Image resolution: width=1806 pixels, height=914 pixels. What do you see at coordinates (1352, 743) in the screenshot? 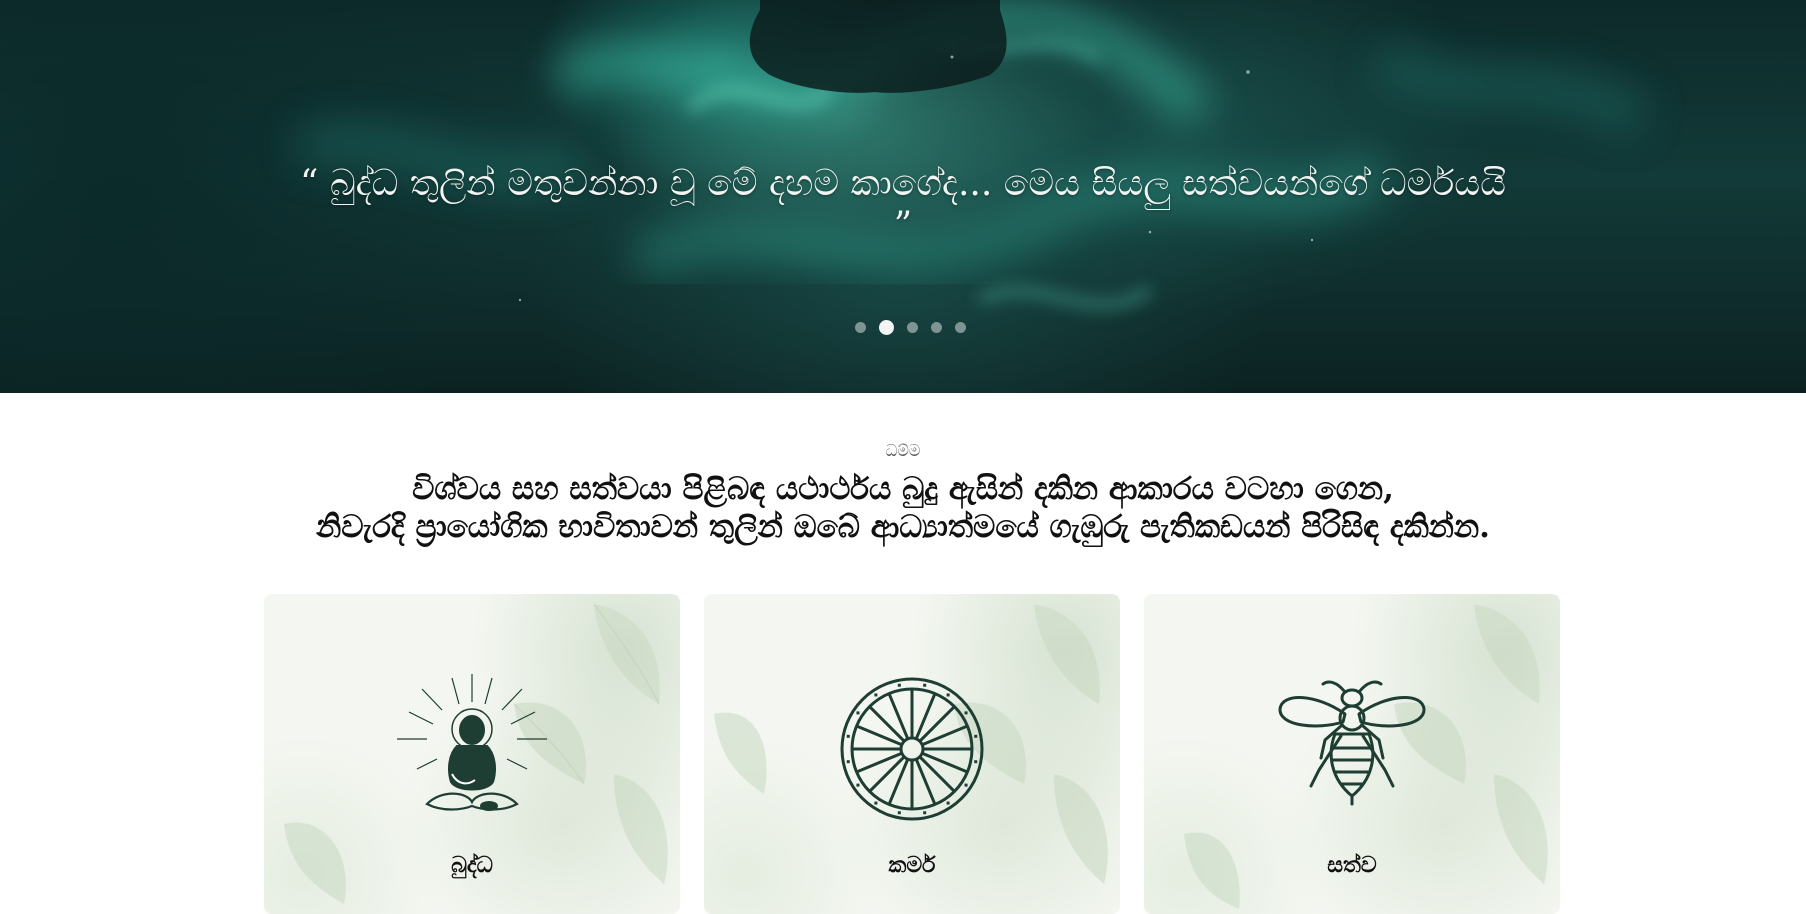
I see `bee-icon` at bounding box center [1352, 743].